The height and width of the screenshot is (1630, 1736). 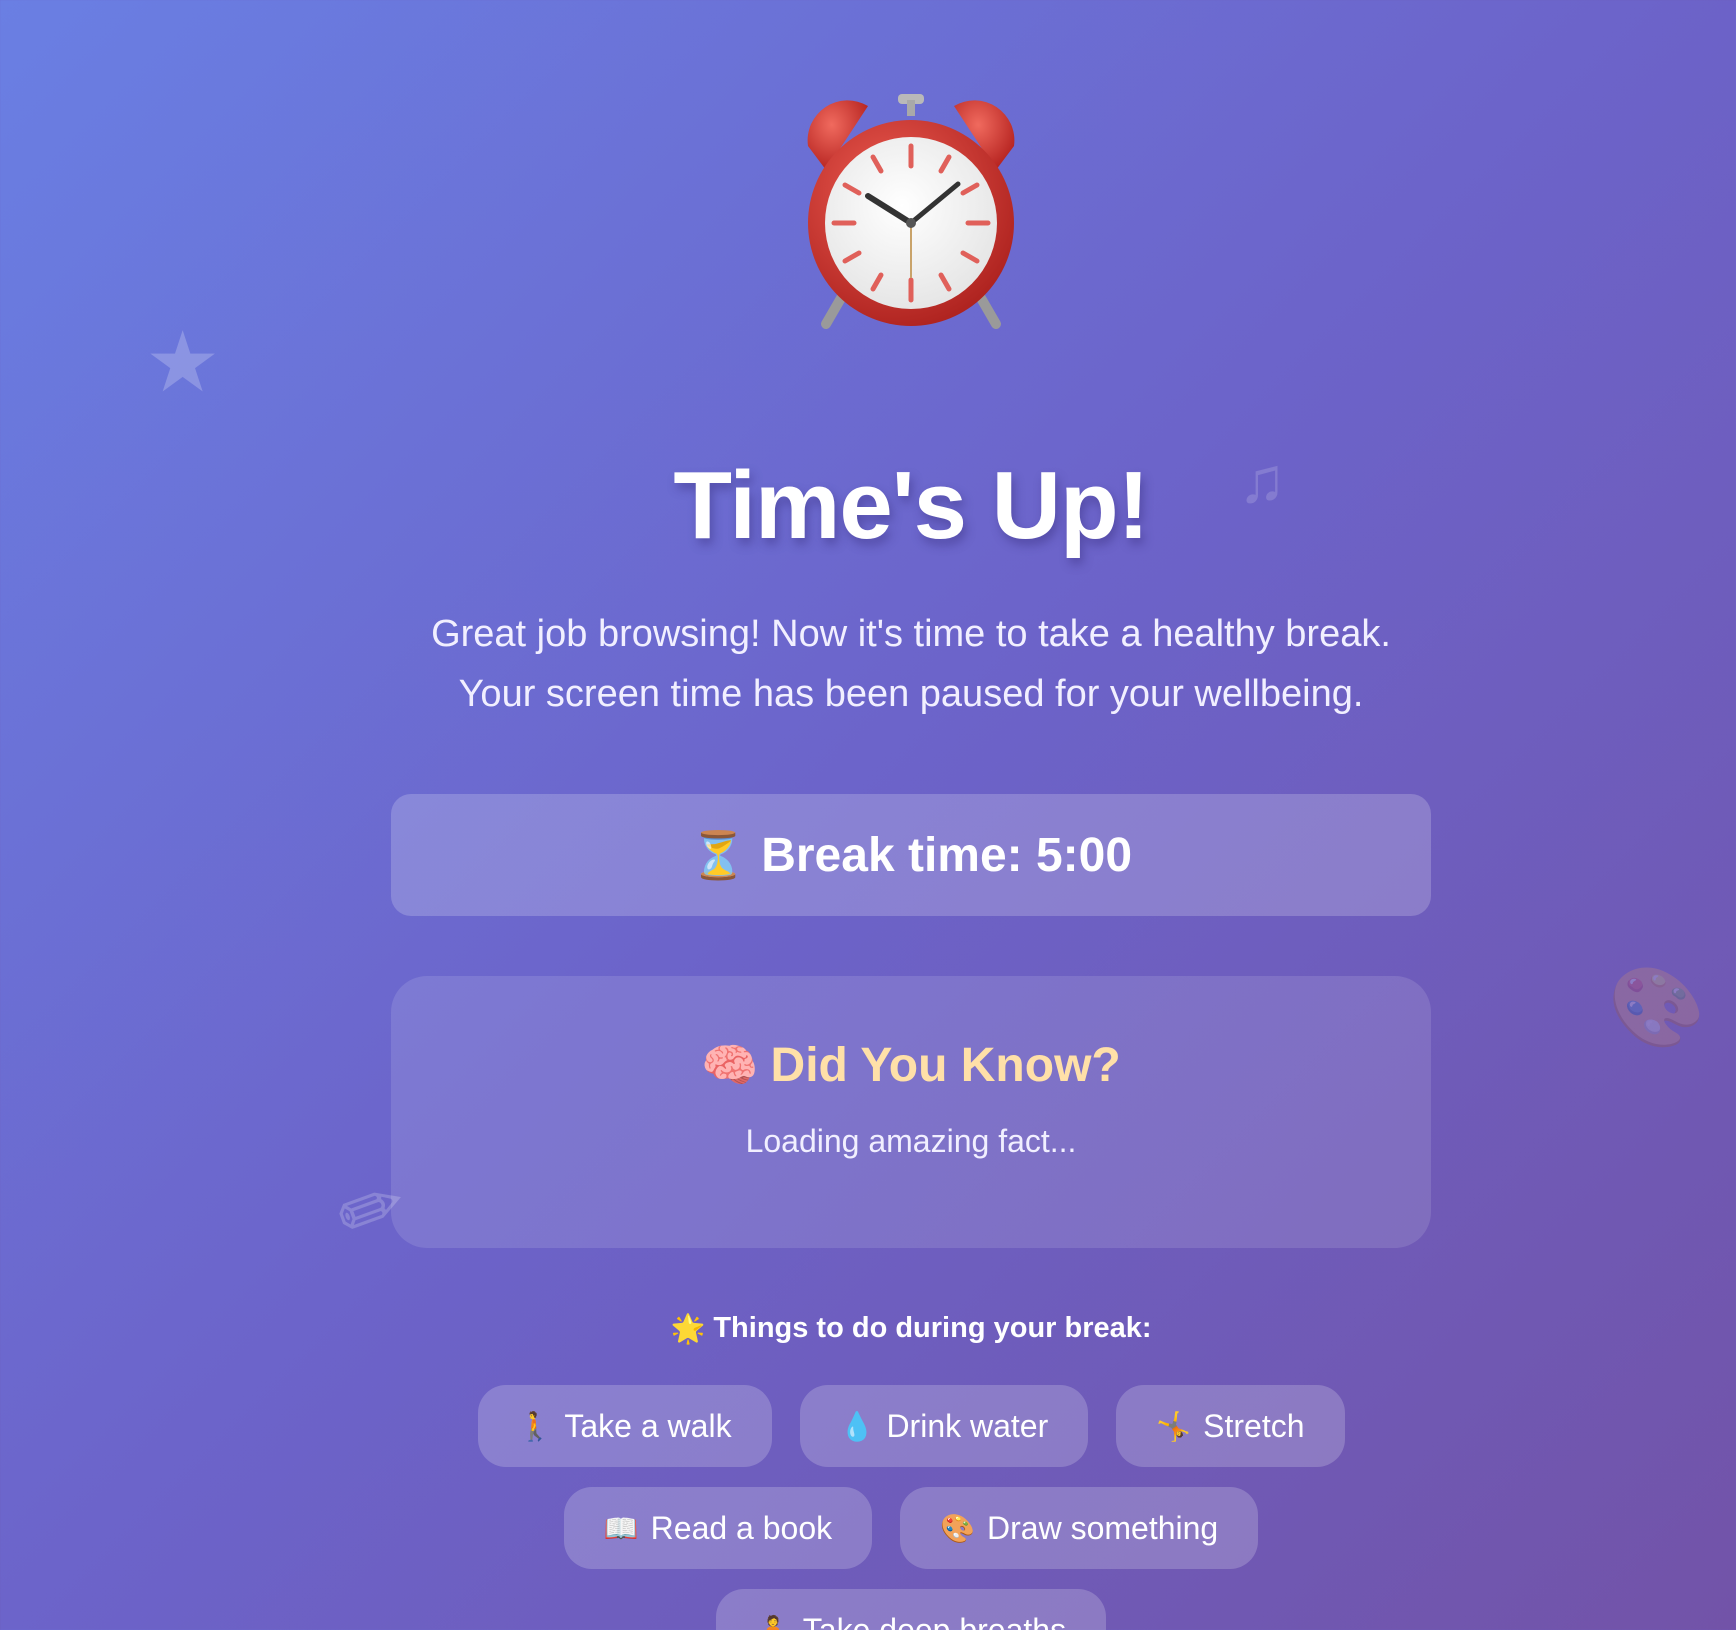 What do you see at coordinates (934, 1620) in the screenshot?
I see `activity-chip-label: Take deep breaths` at bounding box center [934, 1620].